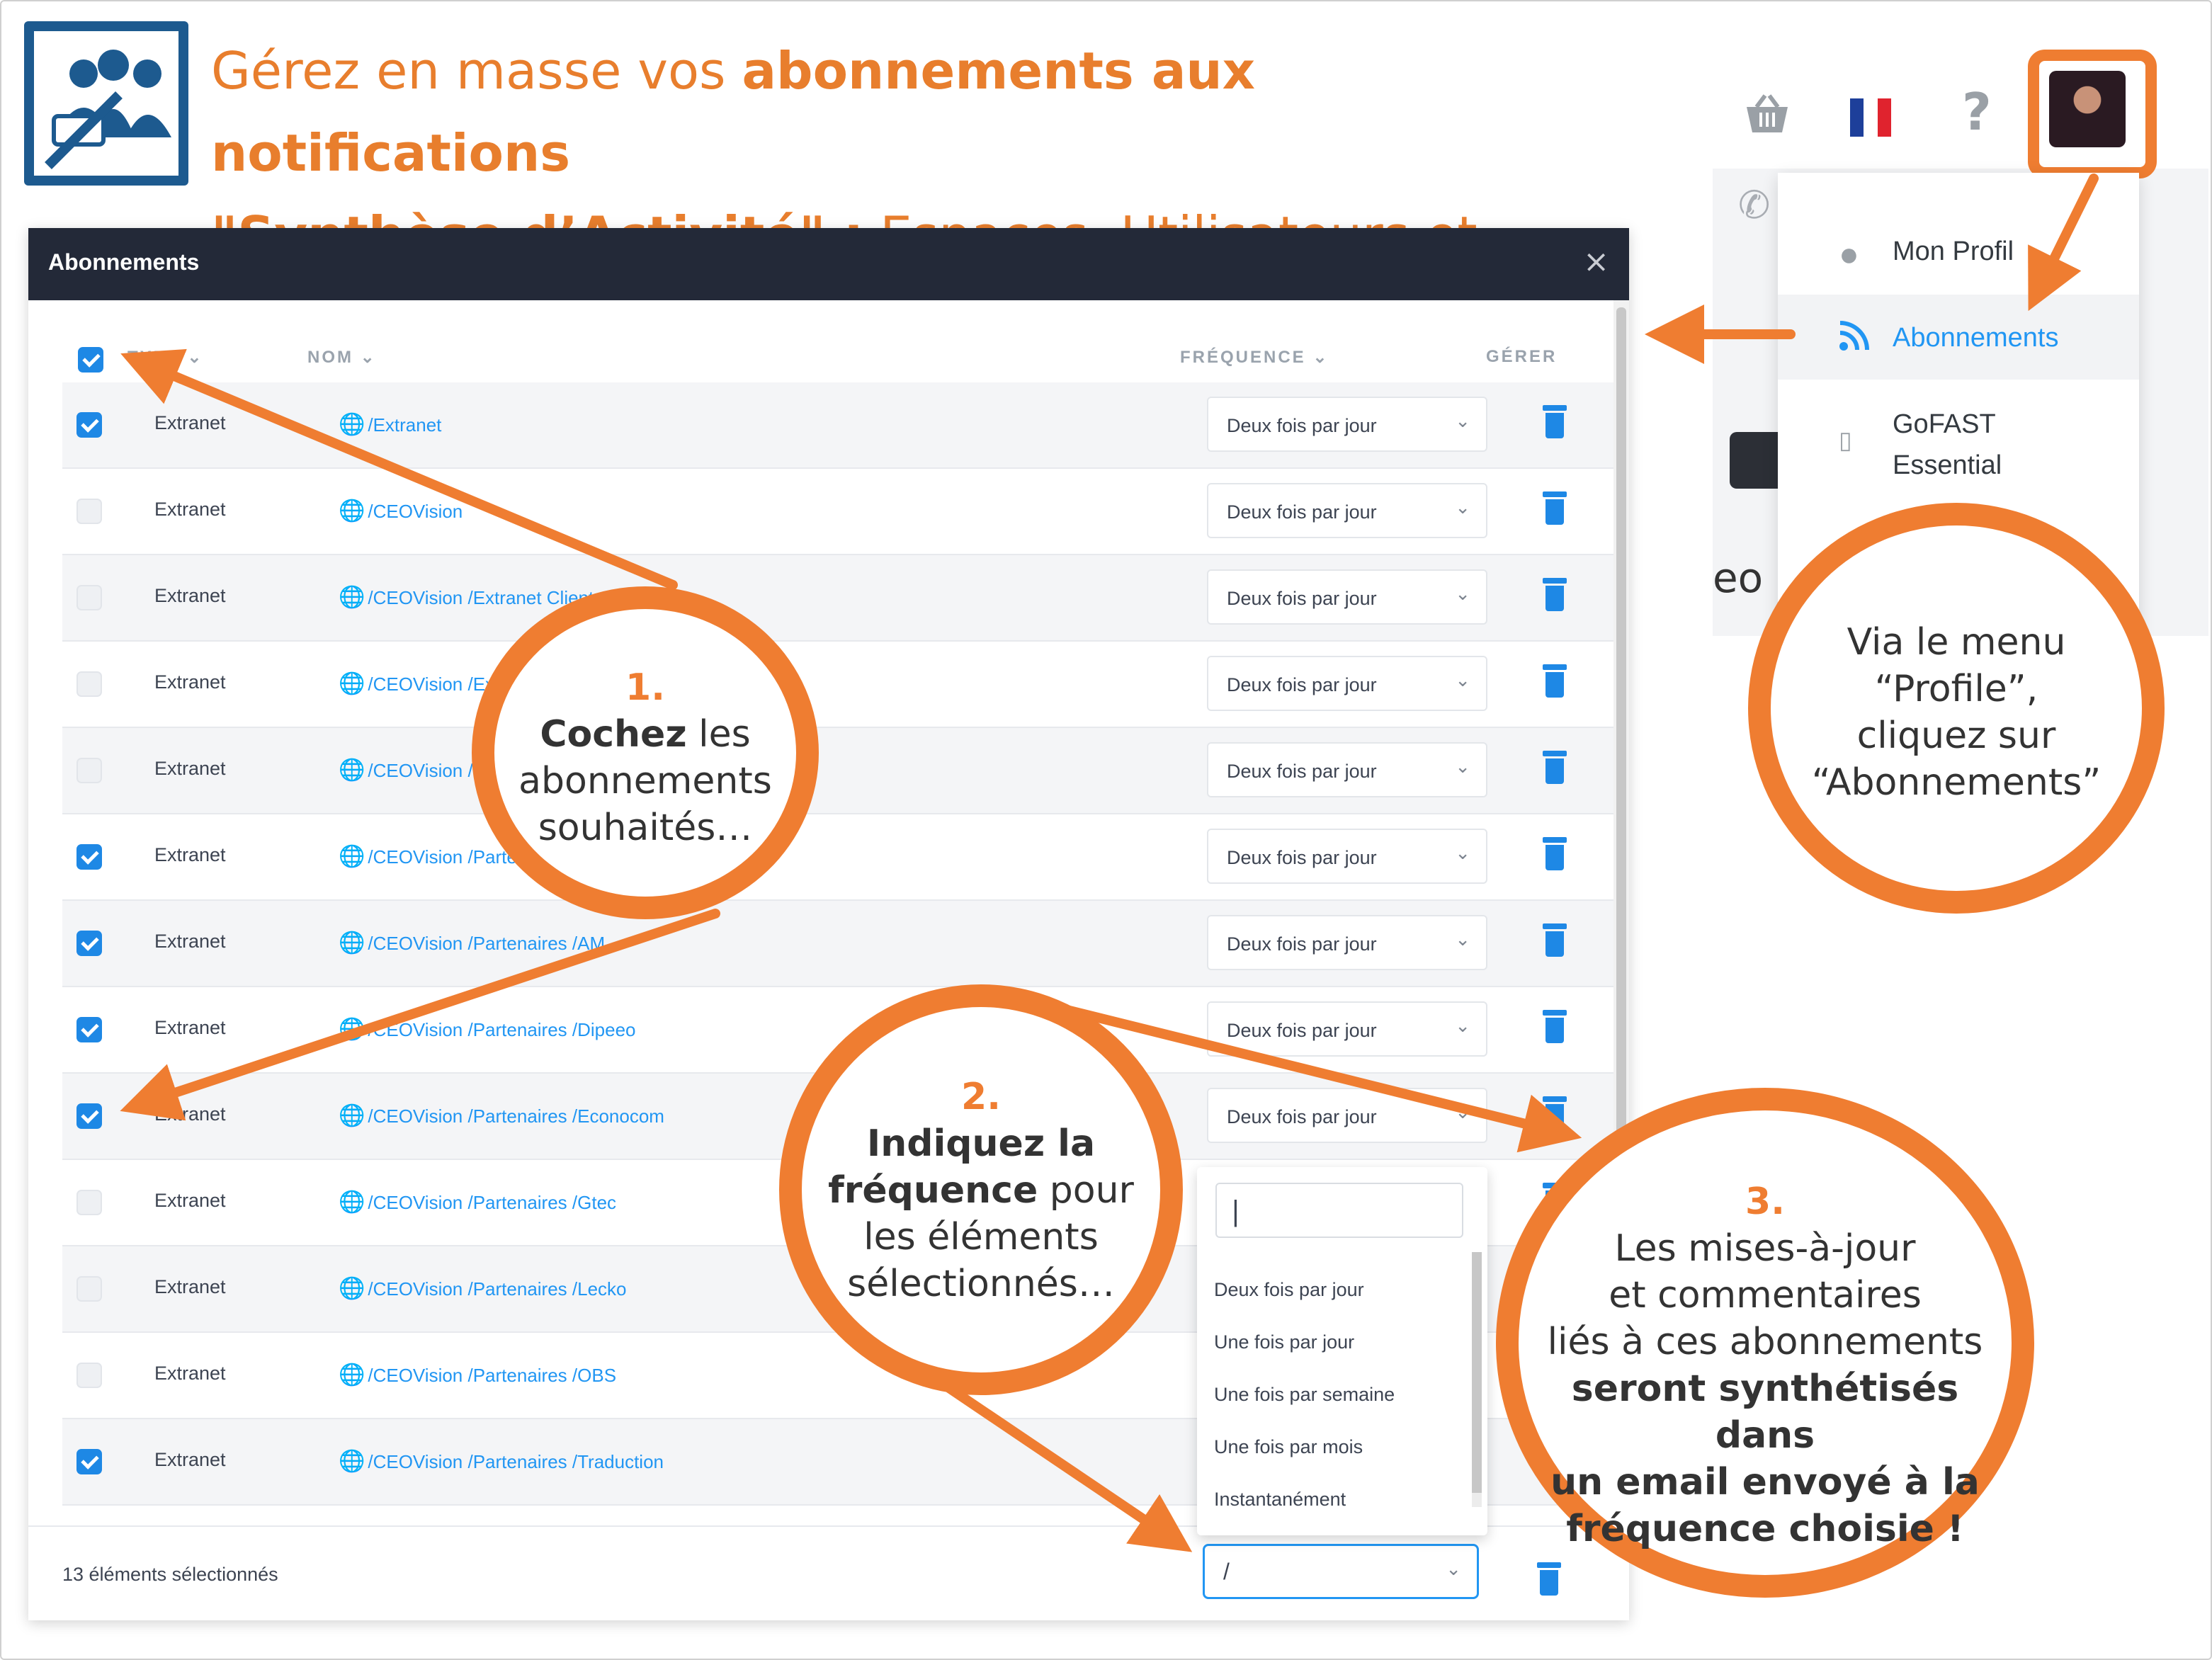 The height and width of the screenshot is (1660, 2212). Describe the element at coordinates (933, 1190) in the screenshot. I see `callout-bold: fréquence` at that location.